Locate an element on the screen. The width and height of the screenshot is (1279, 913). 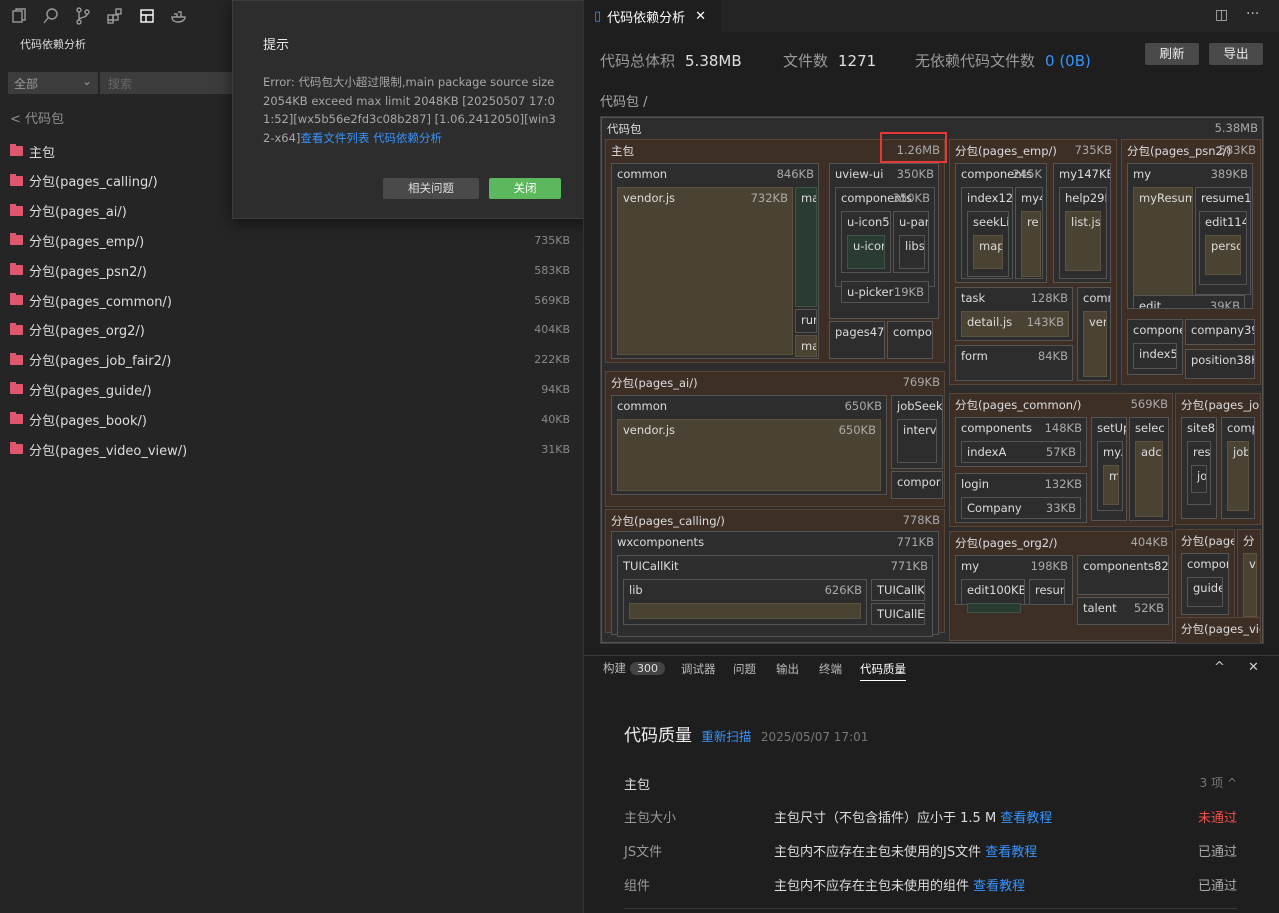
node-label: 分包(pages_job is located at coordinates (1221, 405).